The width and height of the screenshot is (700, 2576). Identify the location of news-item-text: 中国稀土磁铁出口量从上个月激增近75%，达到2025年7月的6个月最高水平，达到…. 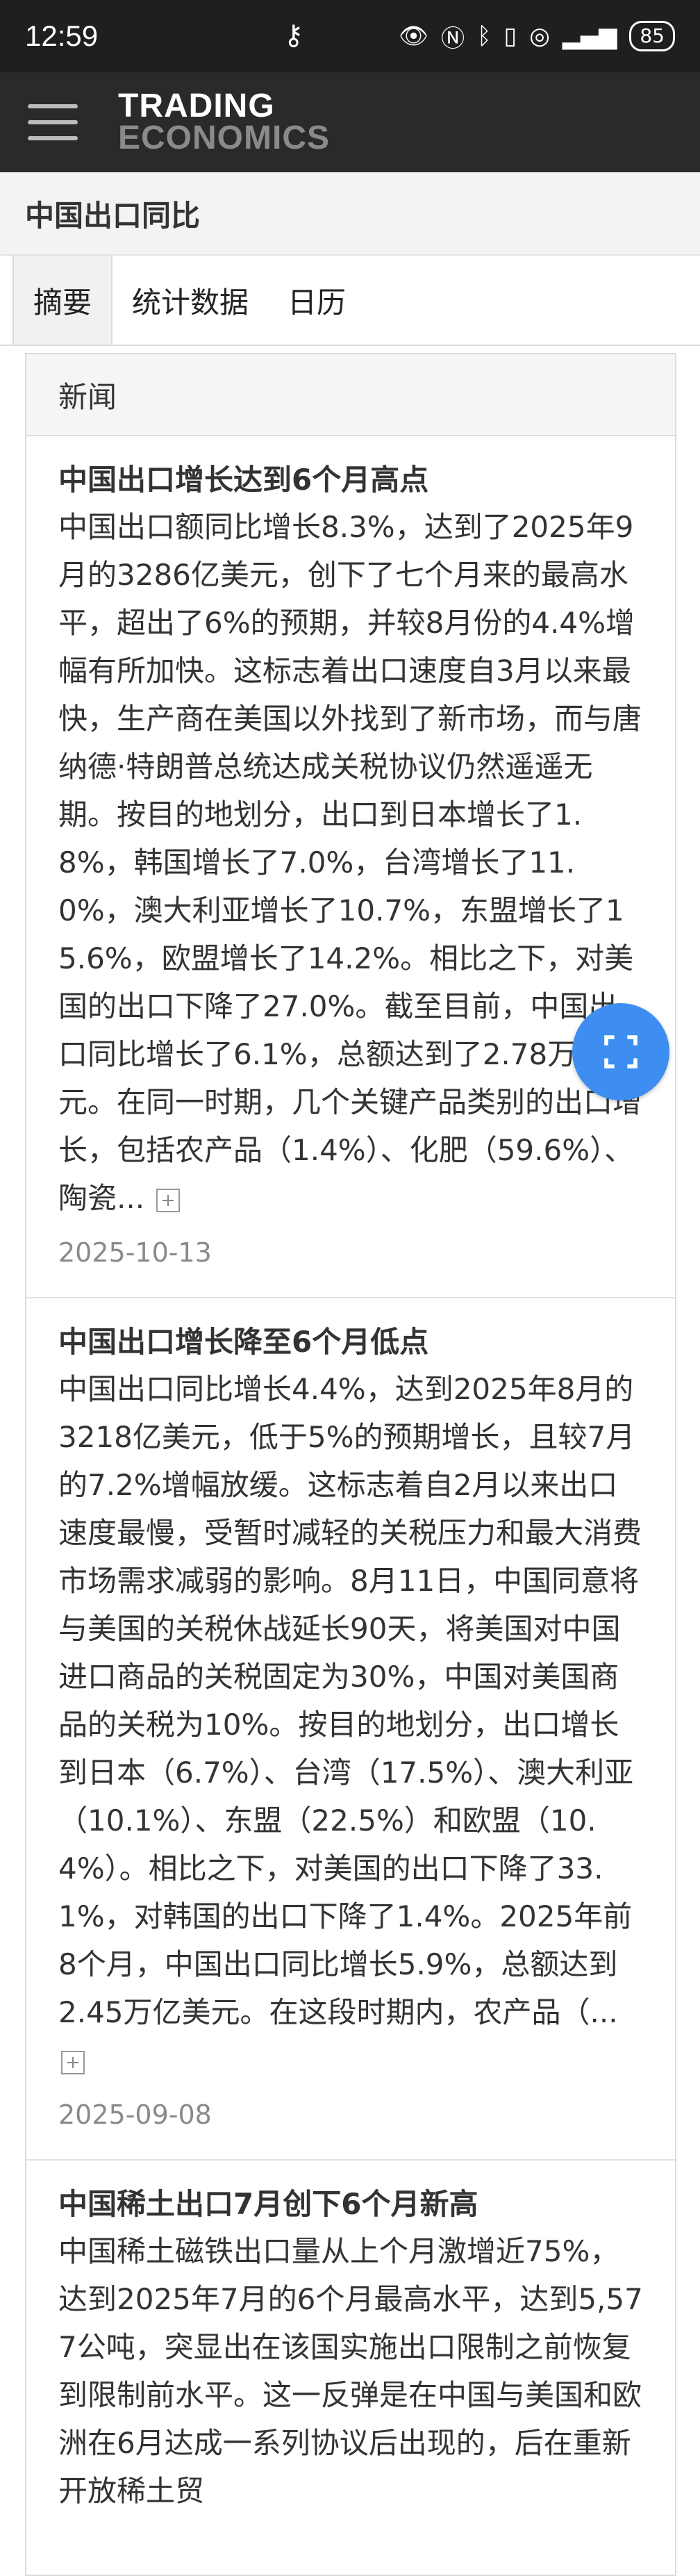
(350, 2371).